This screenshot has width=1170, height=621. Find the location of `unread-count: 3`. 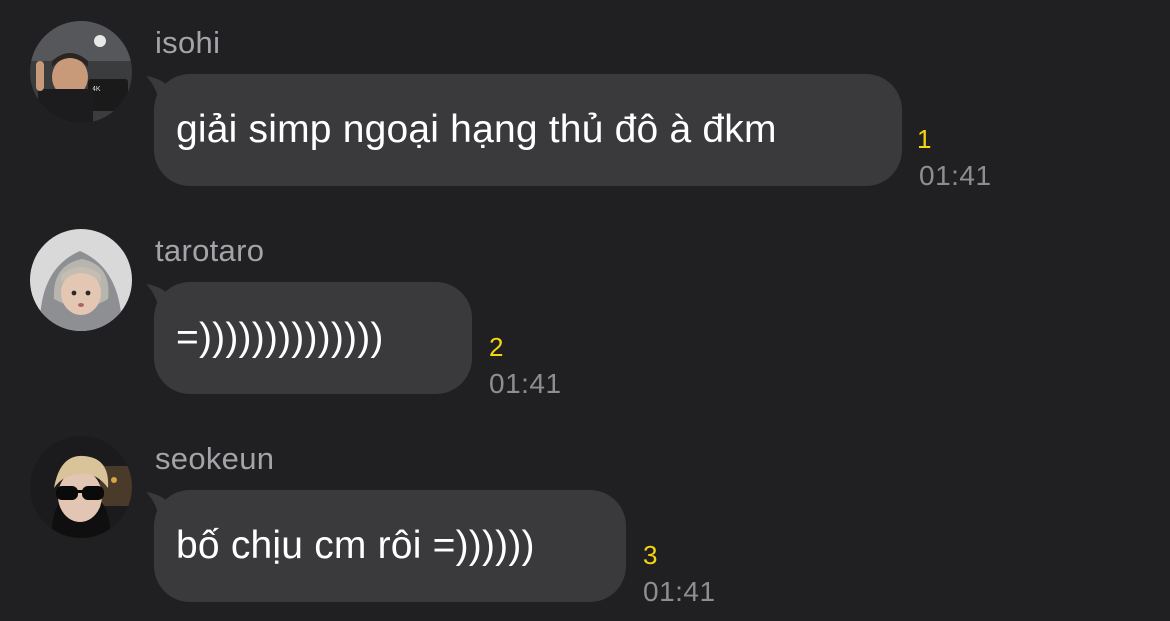

unread-count: 3 is located at coordinates (650, 555).